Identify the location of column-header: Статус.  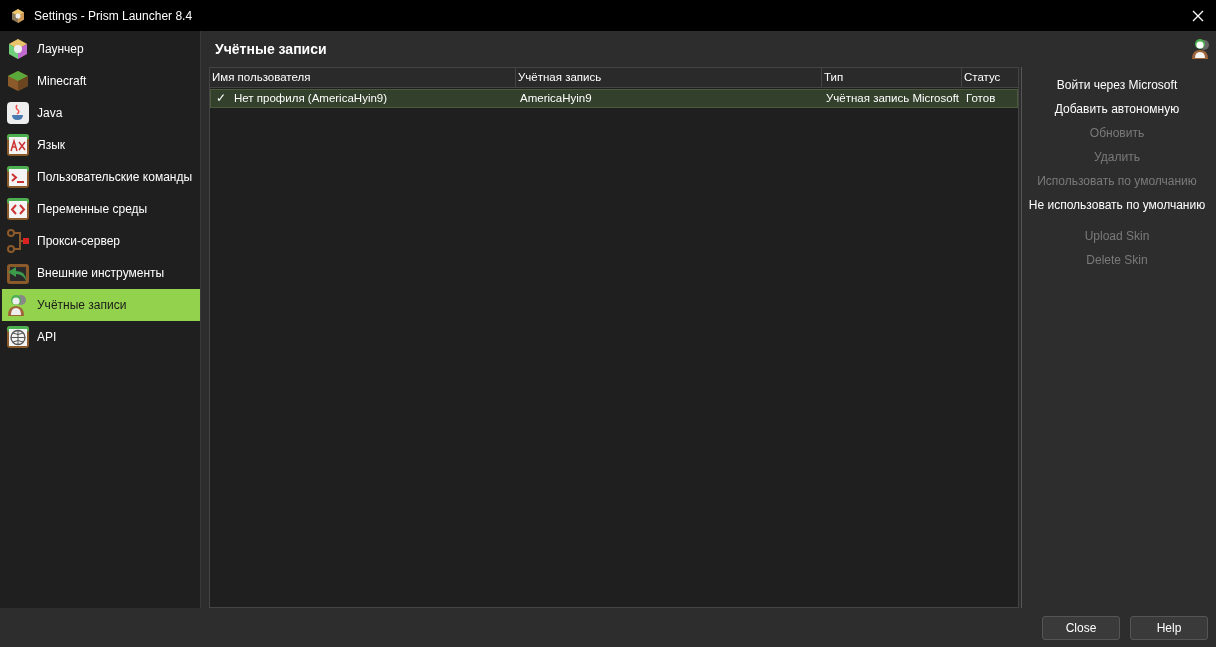
(982, 77).